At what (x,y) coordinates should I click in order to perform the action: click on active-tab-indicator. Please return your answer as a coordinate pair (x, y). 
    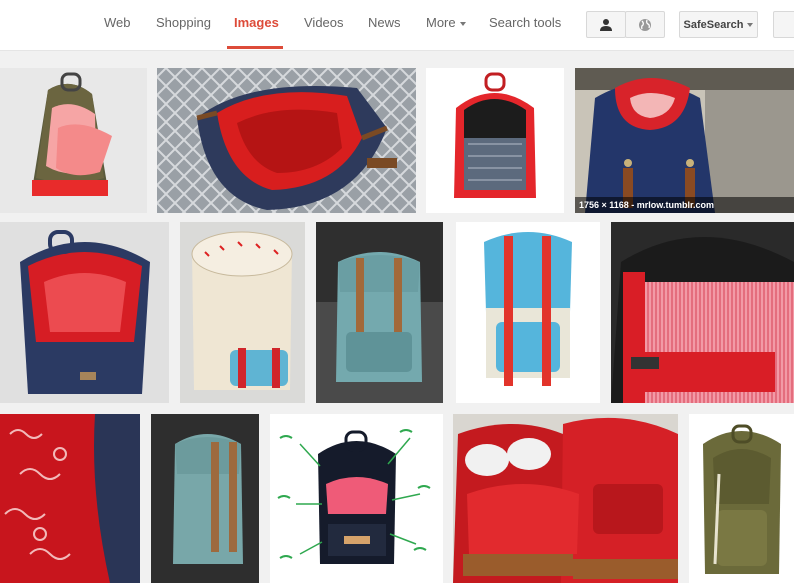
    Looking at the image, I should click on (255, 47).